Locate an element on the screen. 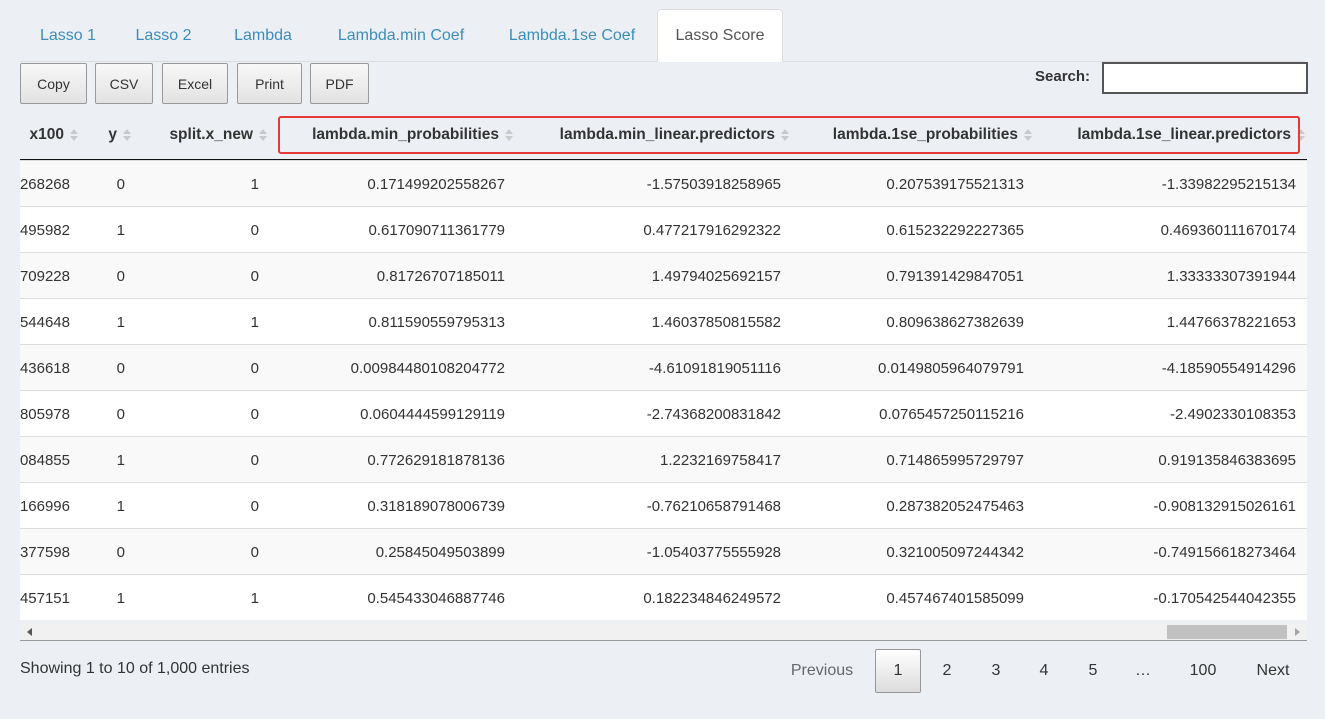 Image resolution: width=1325 pixels, height=719 pixels. column-header-y: y is located at coordinates (115, 135).